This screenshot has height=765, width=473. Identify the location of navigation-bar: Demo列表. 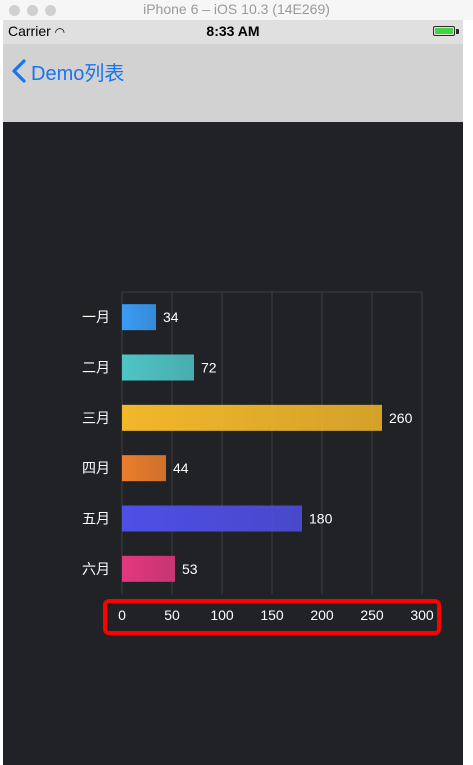
(233, 83).